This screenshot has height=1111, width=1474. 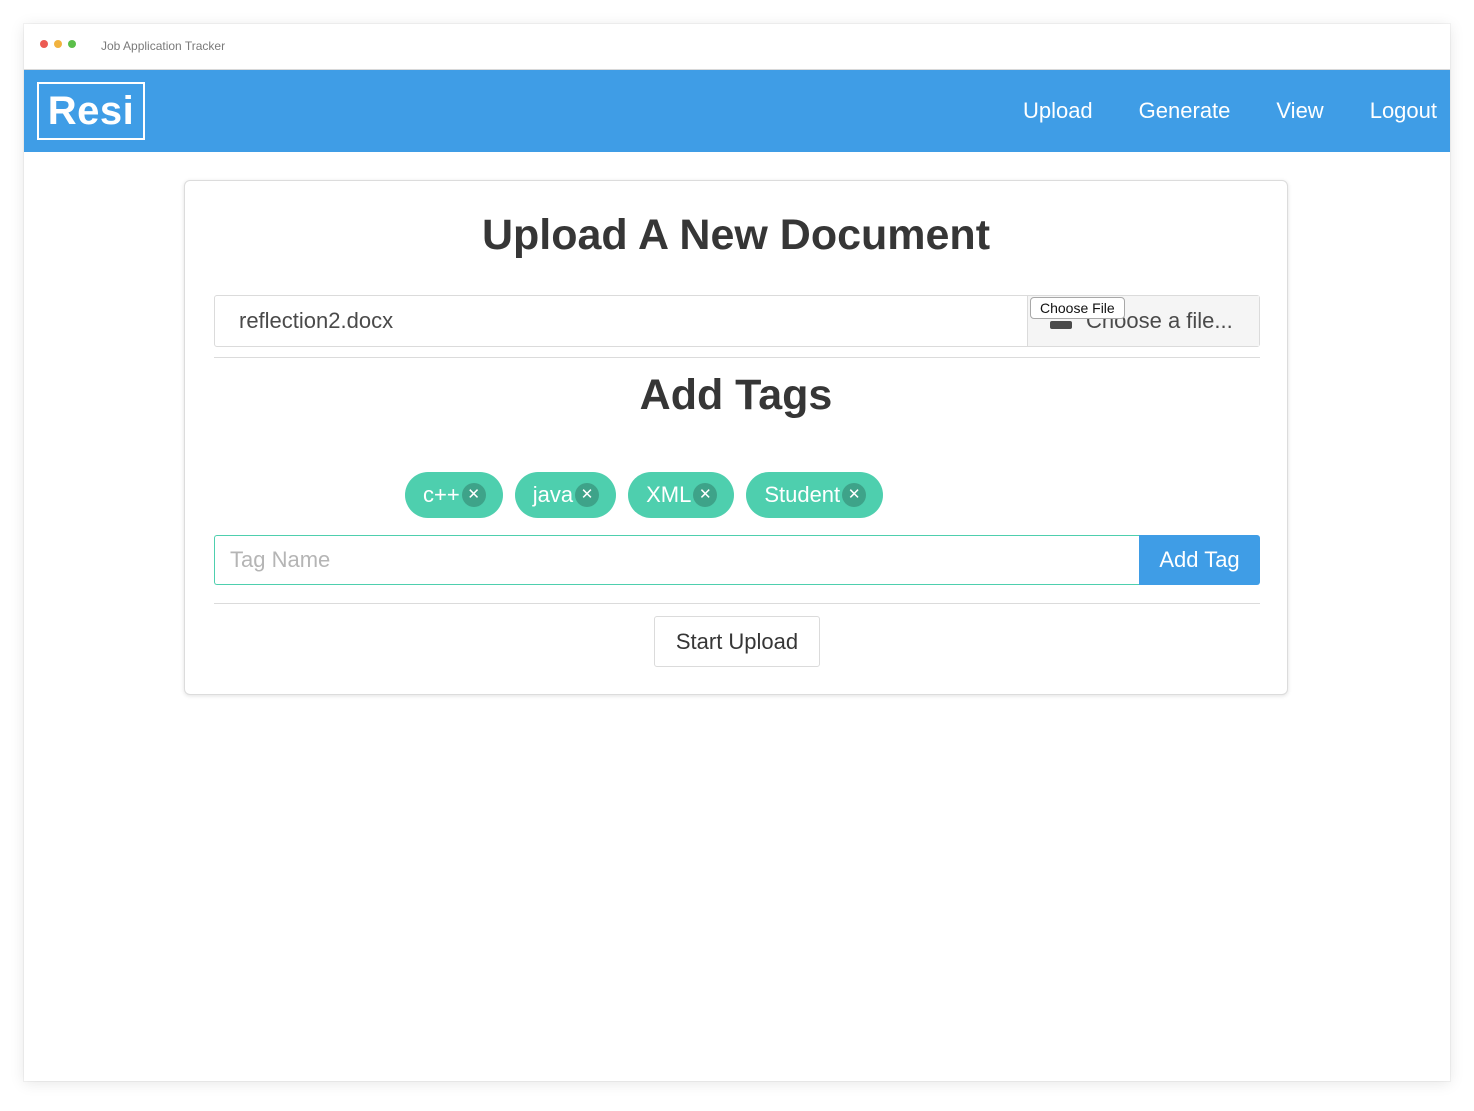 What do you see at coordinates (802, 494) in the screenshot?
I see `tag-label: Student` at bounding box center [802, 494].